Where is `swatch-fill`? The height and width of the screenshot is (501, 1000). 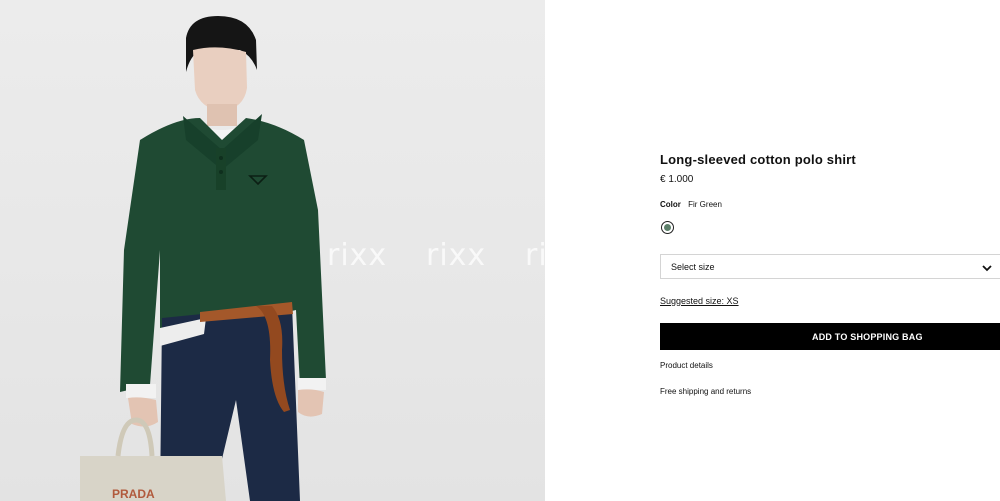 swatch-fill is located at coordinates (667, 227).